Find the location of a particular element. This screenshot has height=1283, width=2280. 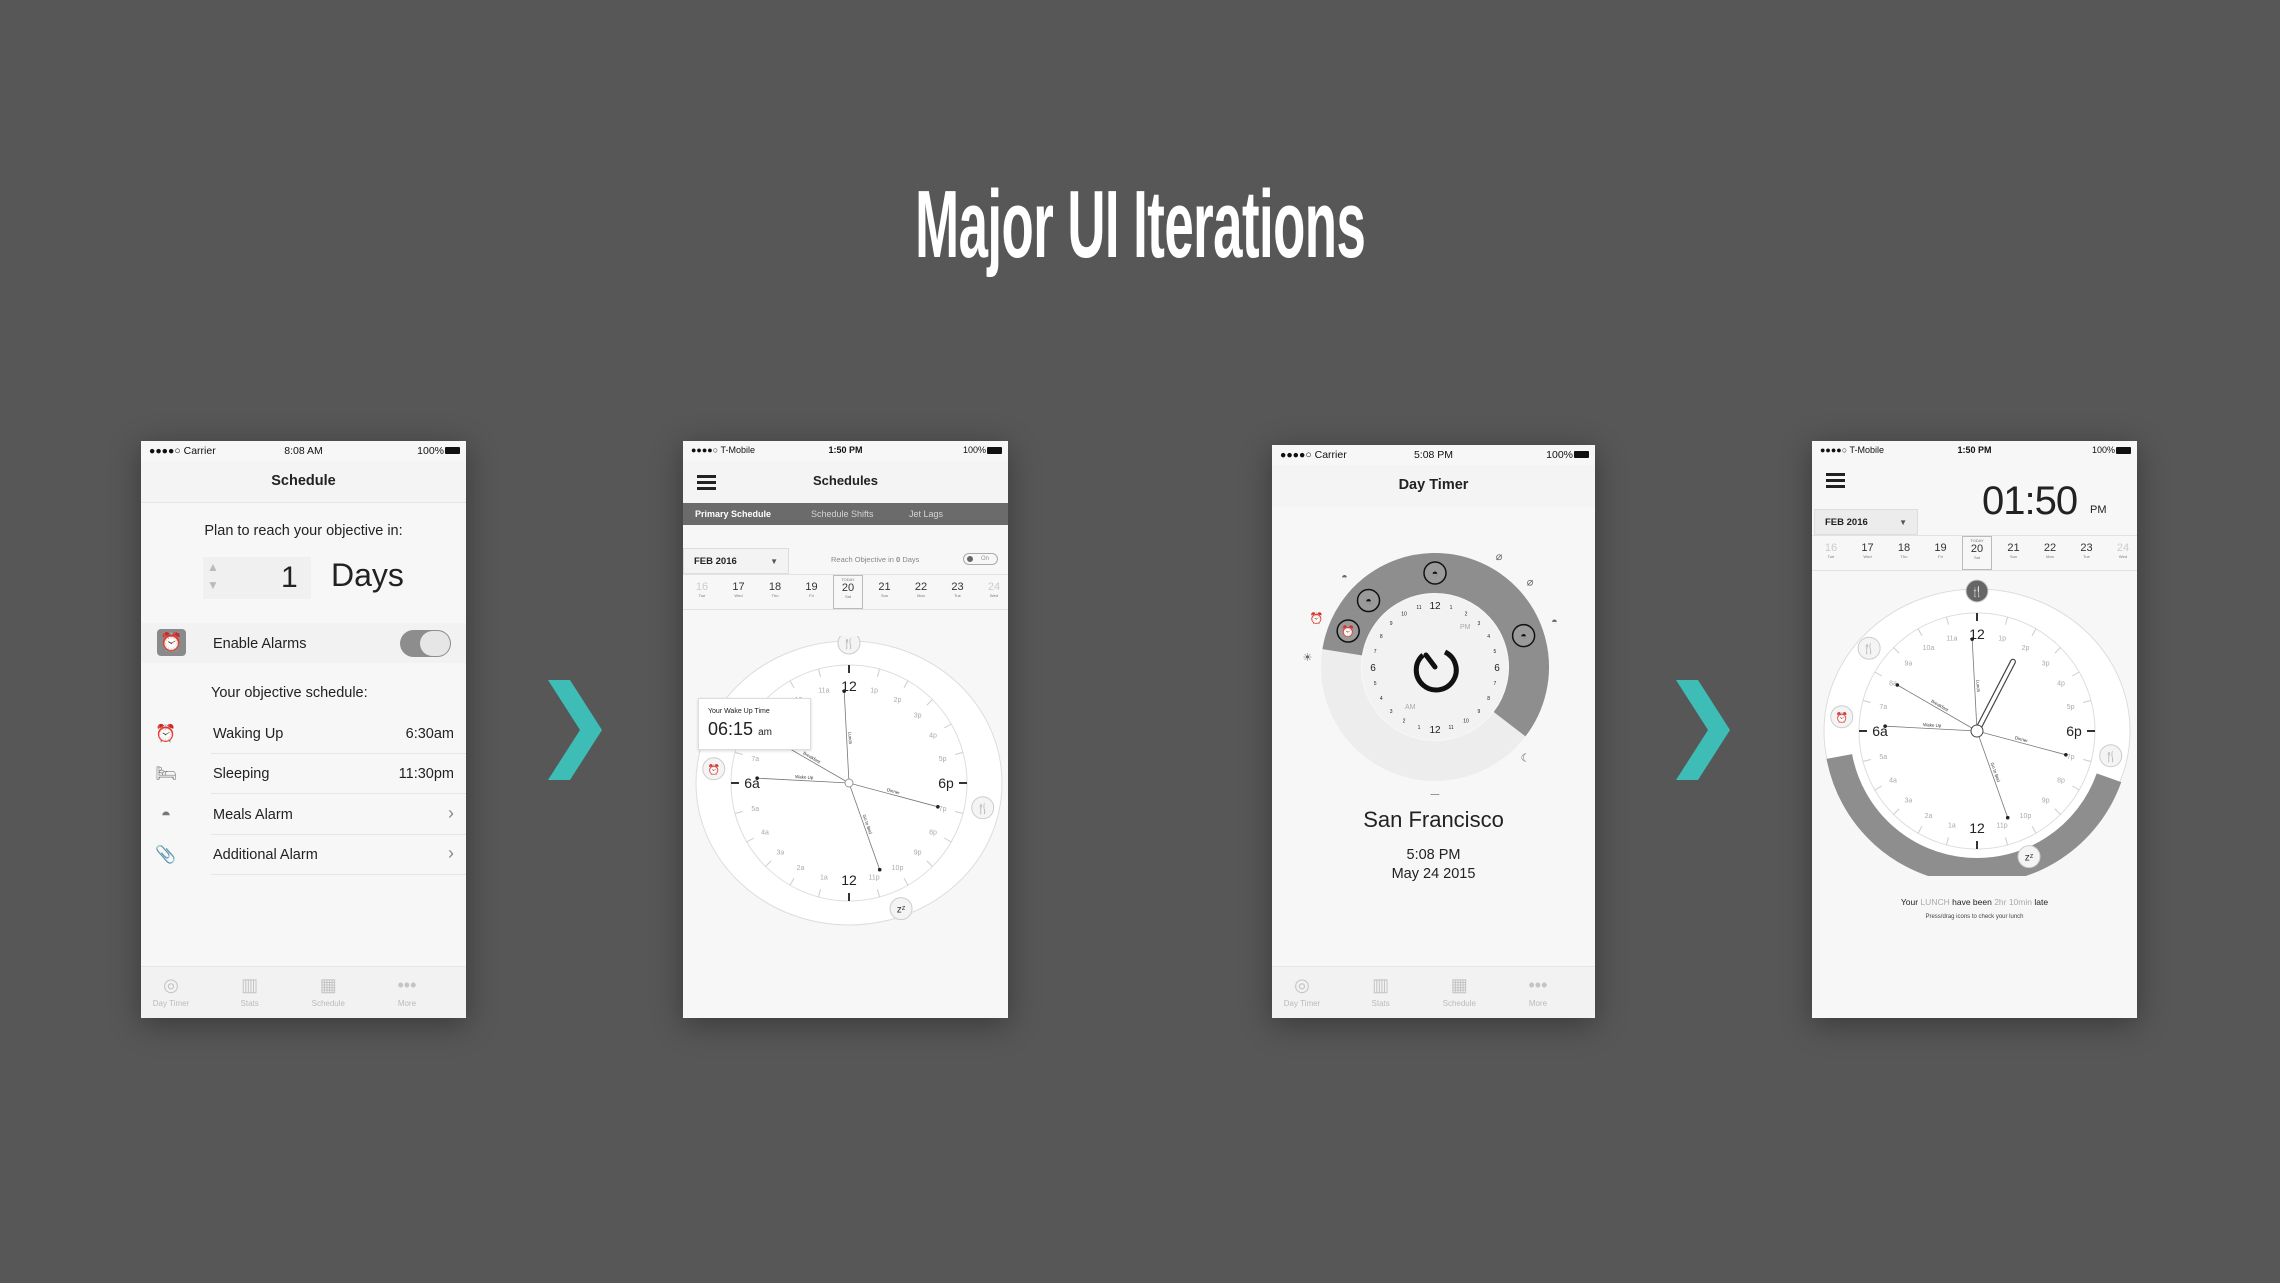

enable-alarms-label: Enable Alarms is located at coordinates (260, 644).